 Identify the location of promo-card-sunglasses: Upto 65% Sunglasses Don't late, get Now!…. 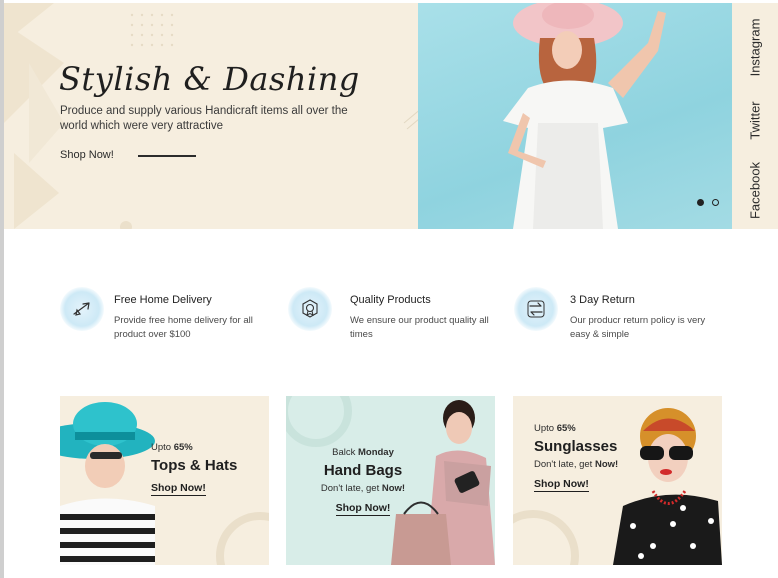
(617, 480).